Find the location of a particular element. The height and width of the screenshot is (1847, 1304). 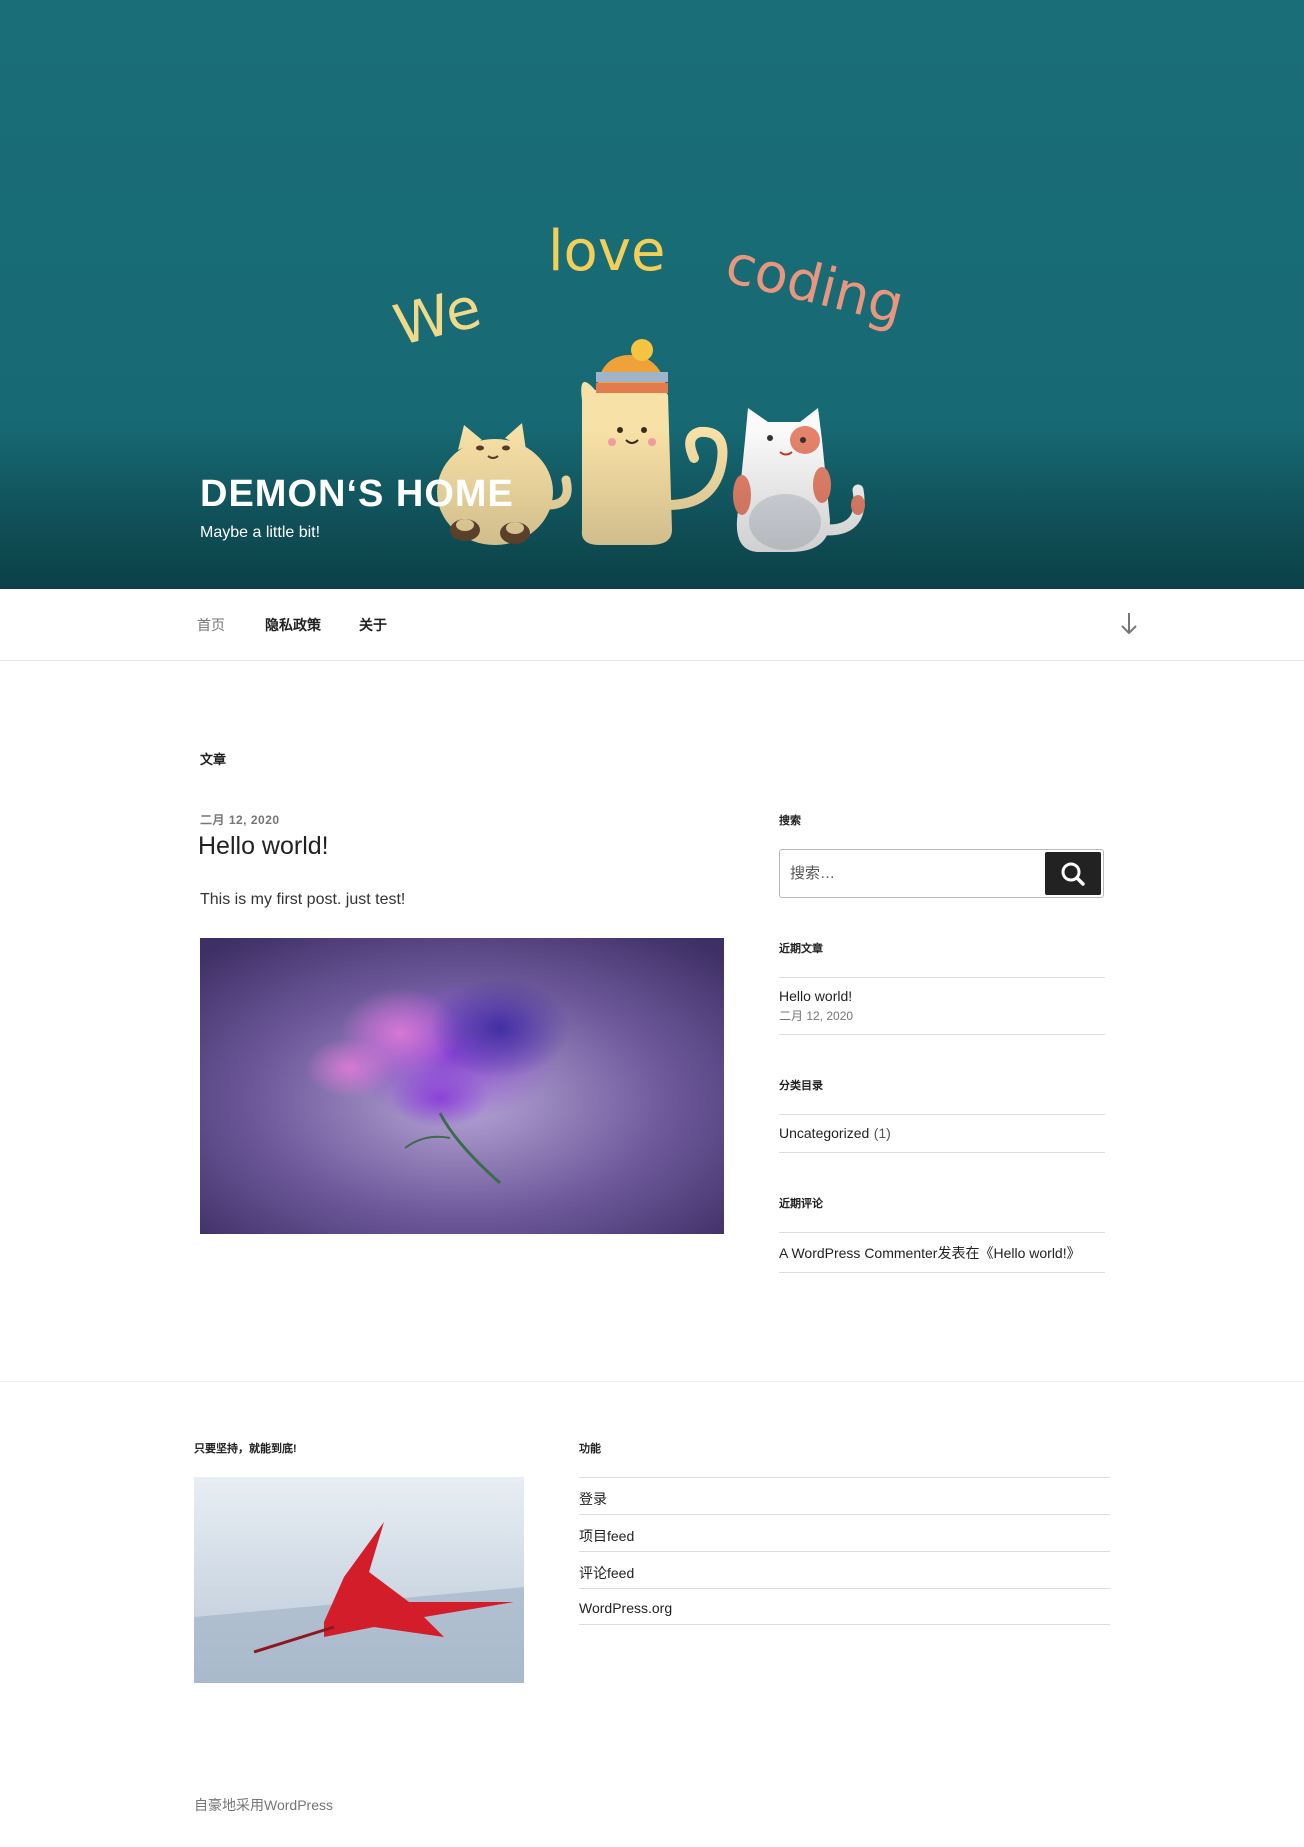

meta-links-list: 登录 项目feed 评论feed WordPress.org is located at coordinates (844, 1551).